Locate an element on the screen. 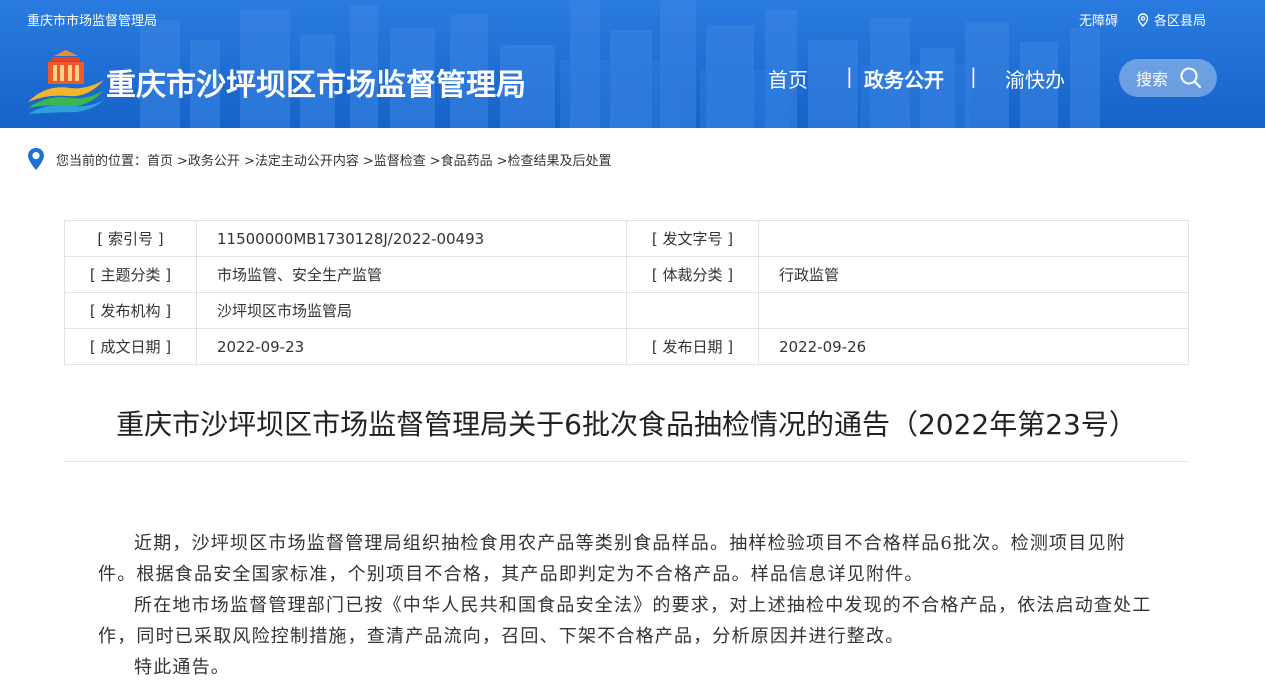 The width and height of the screenshot is (1265, 683). breadcrumb-prefix: 您当前的位置： is located at coordinates (102, 161).